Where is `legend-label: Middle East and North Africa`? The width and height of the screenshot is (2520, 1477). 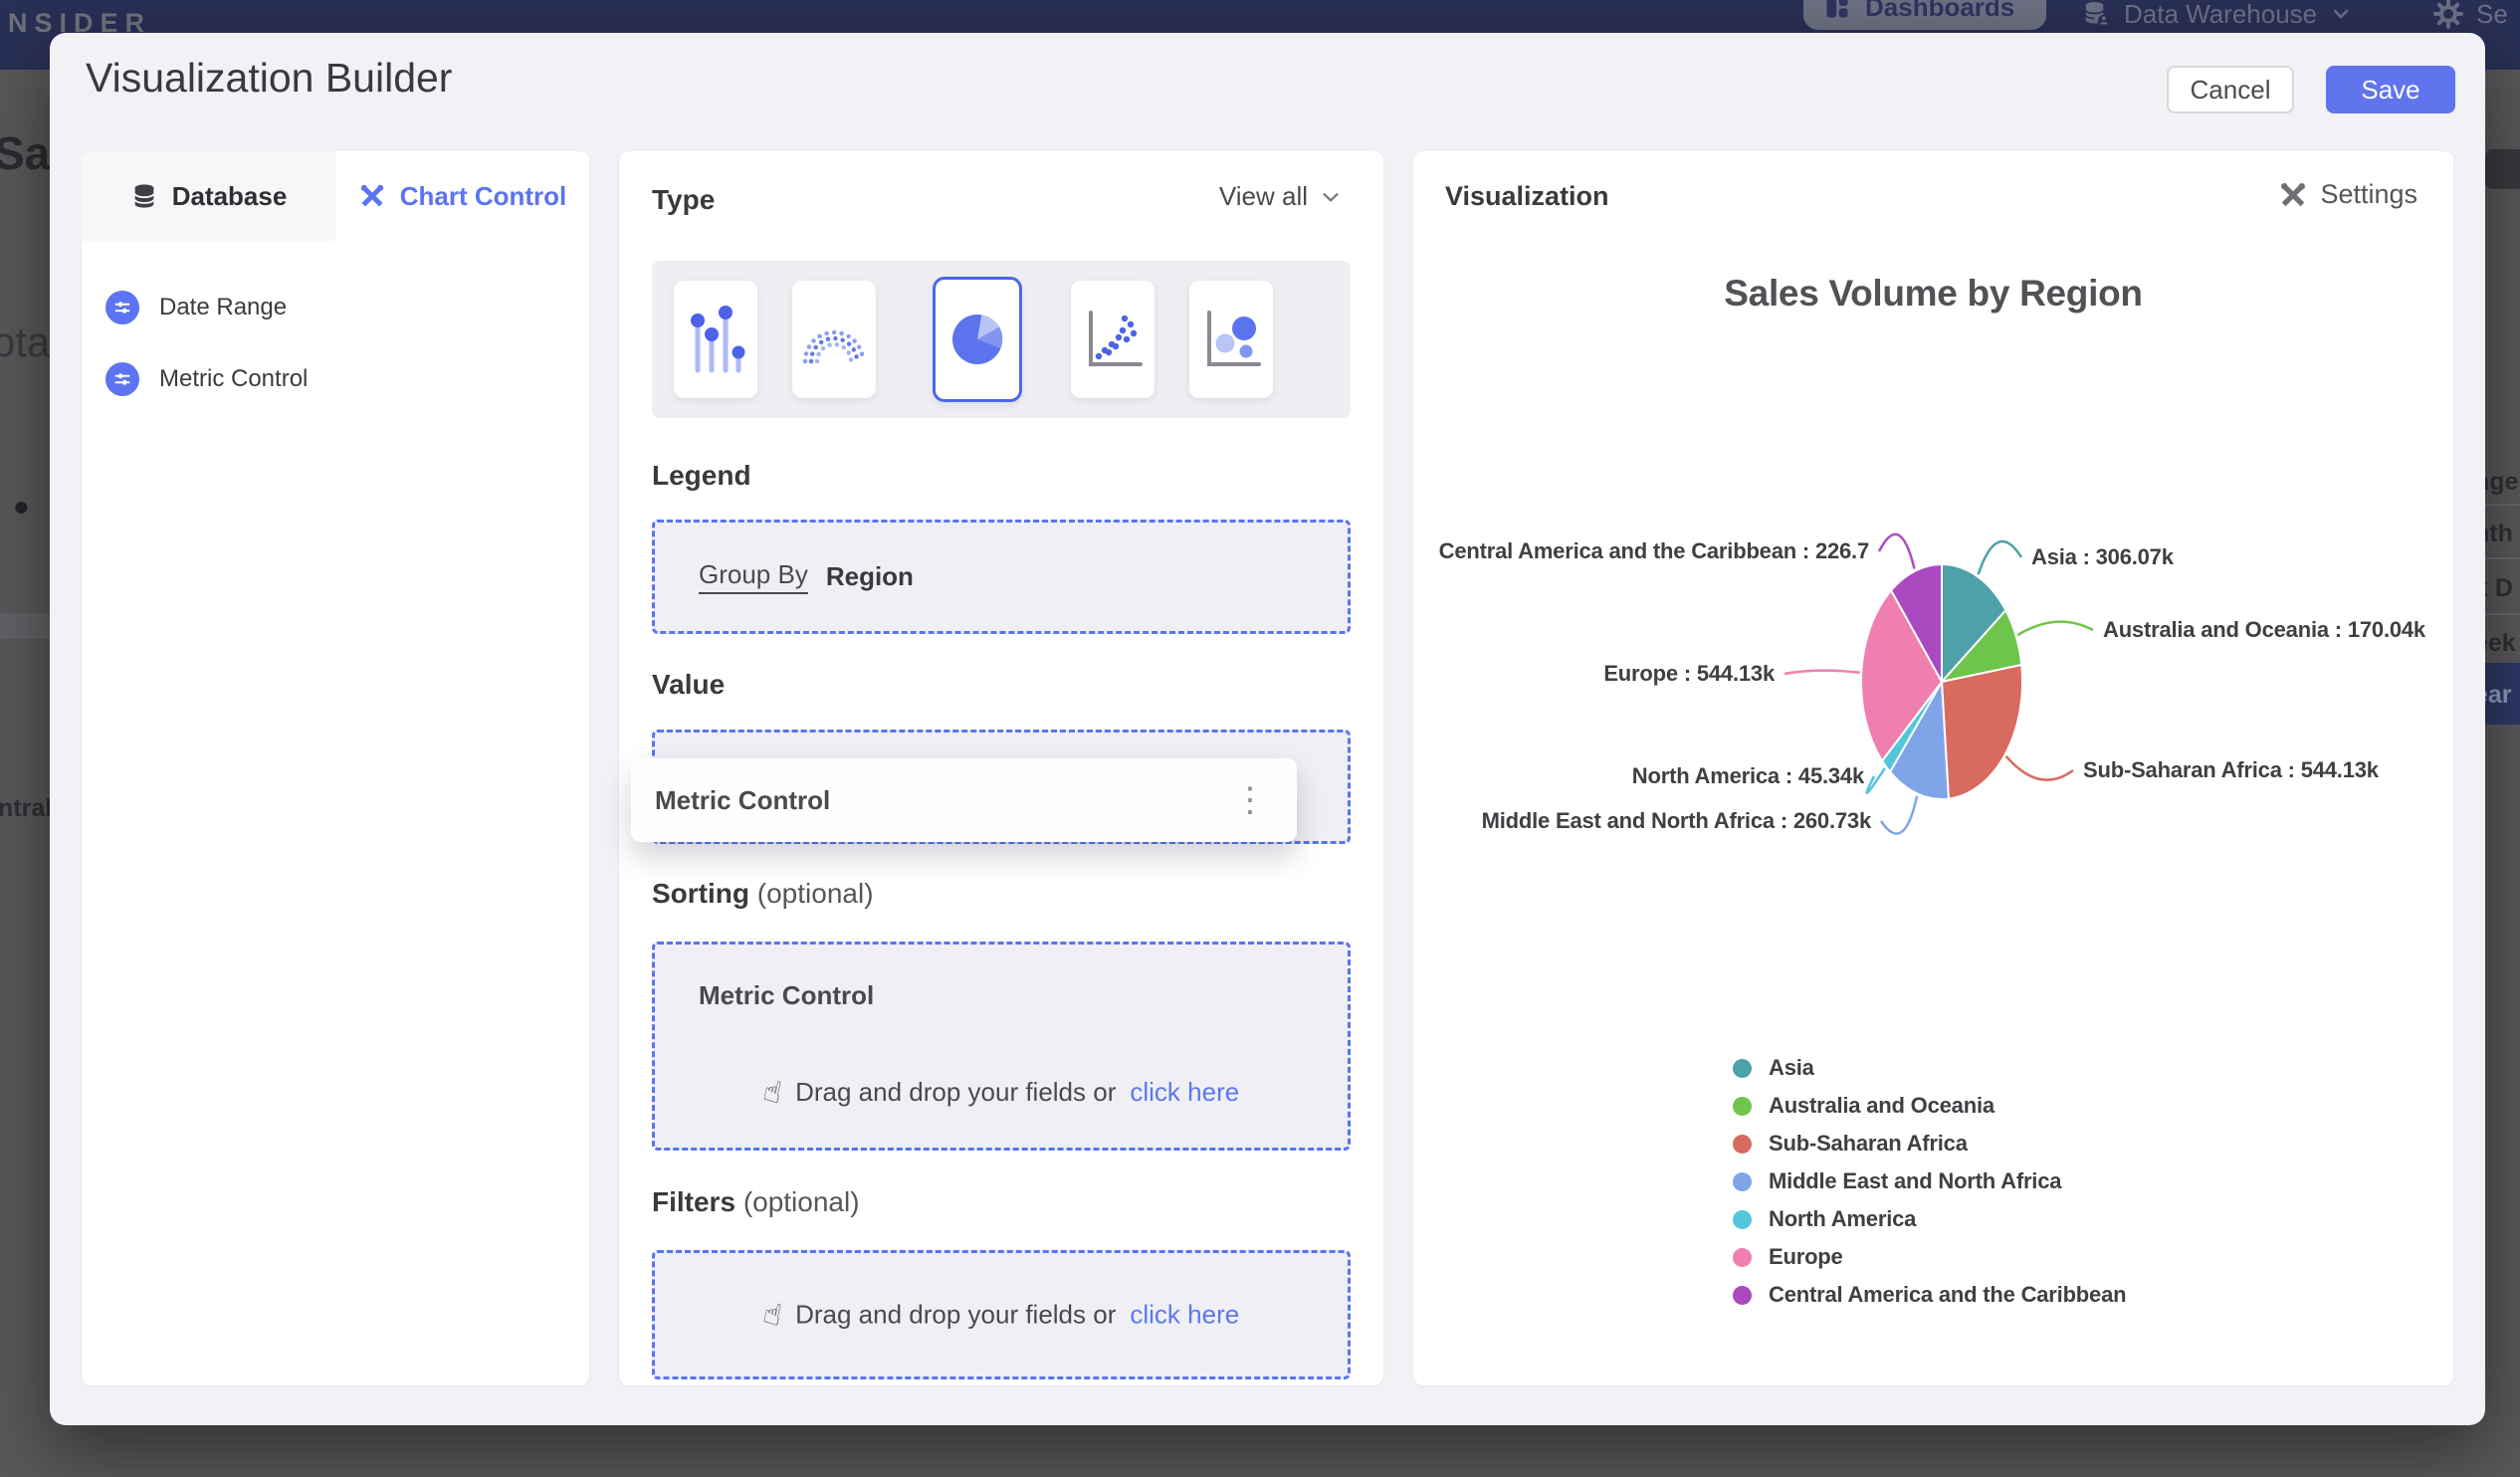
legend-label: Middle East and North Africa is located at coordinates (1915, 1180).